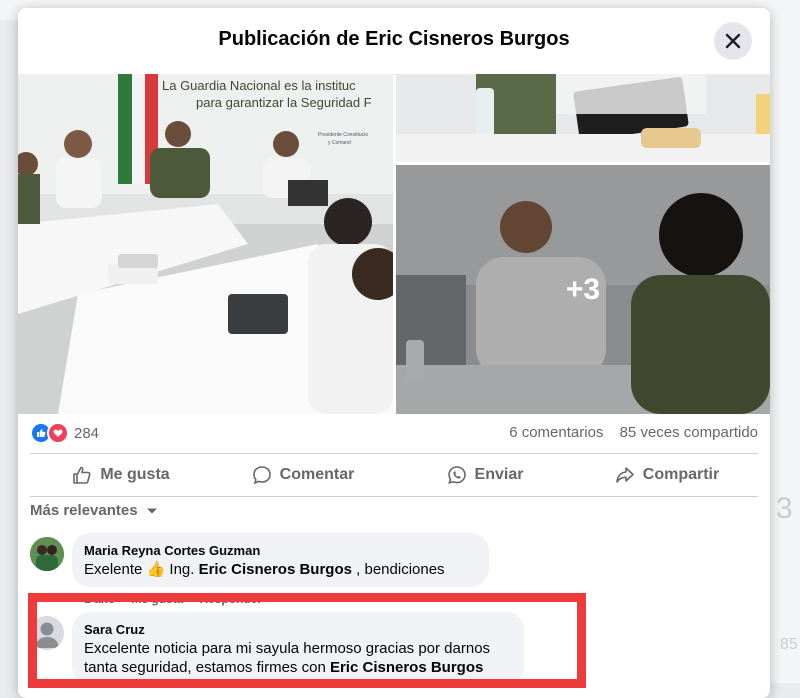 The width and height of the screenshot is (800, 698). Describe the element at coordinates (394, 39) in the screenshot. I see `modal-title: Publicación de Eric Cisneros Burgos` at that location.